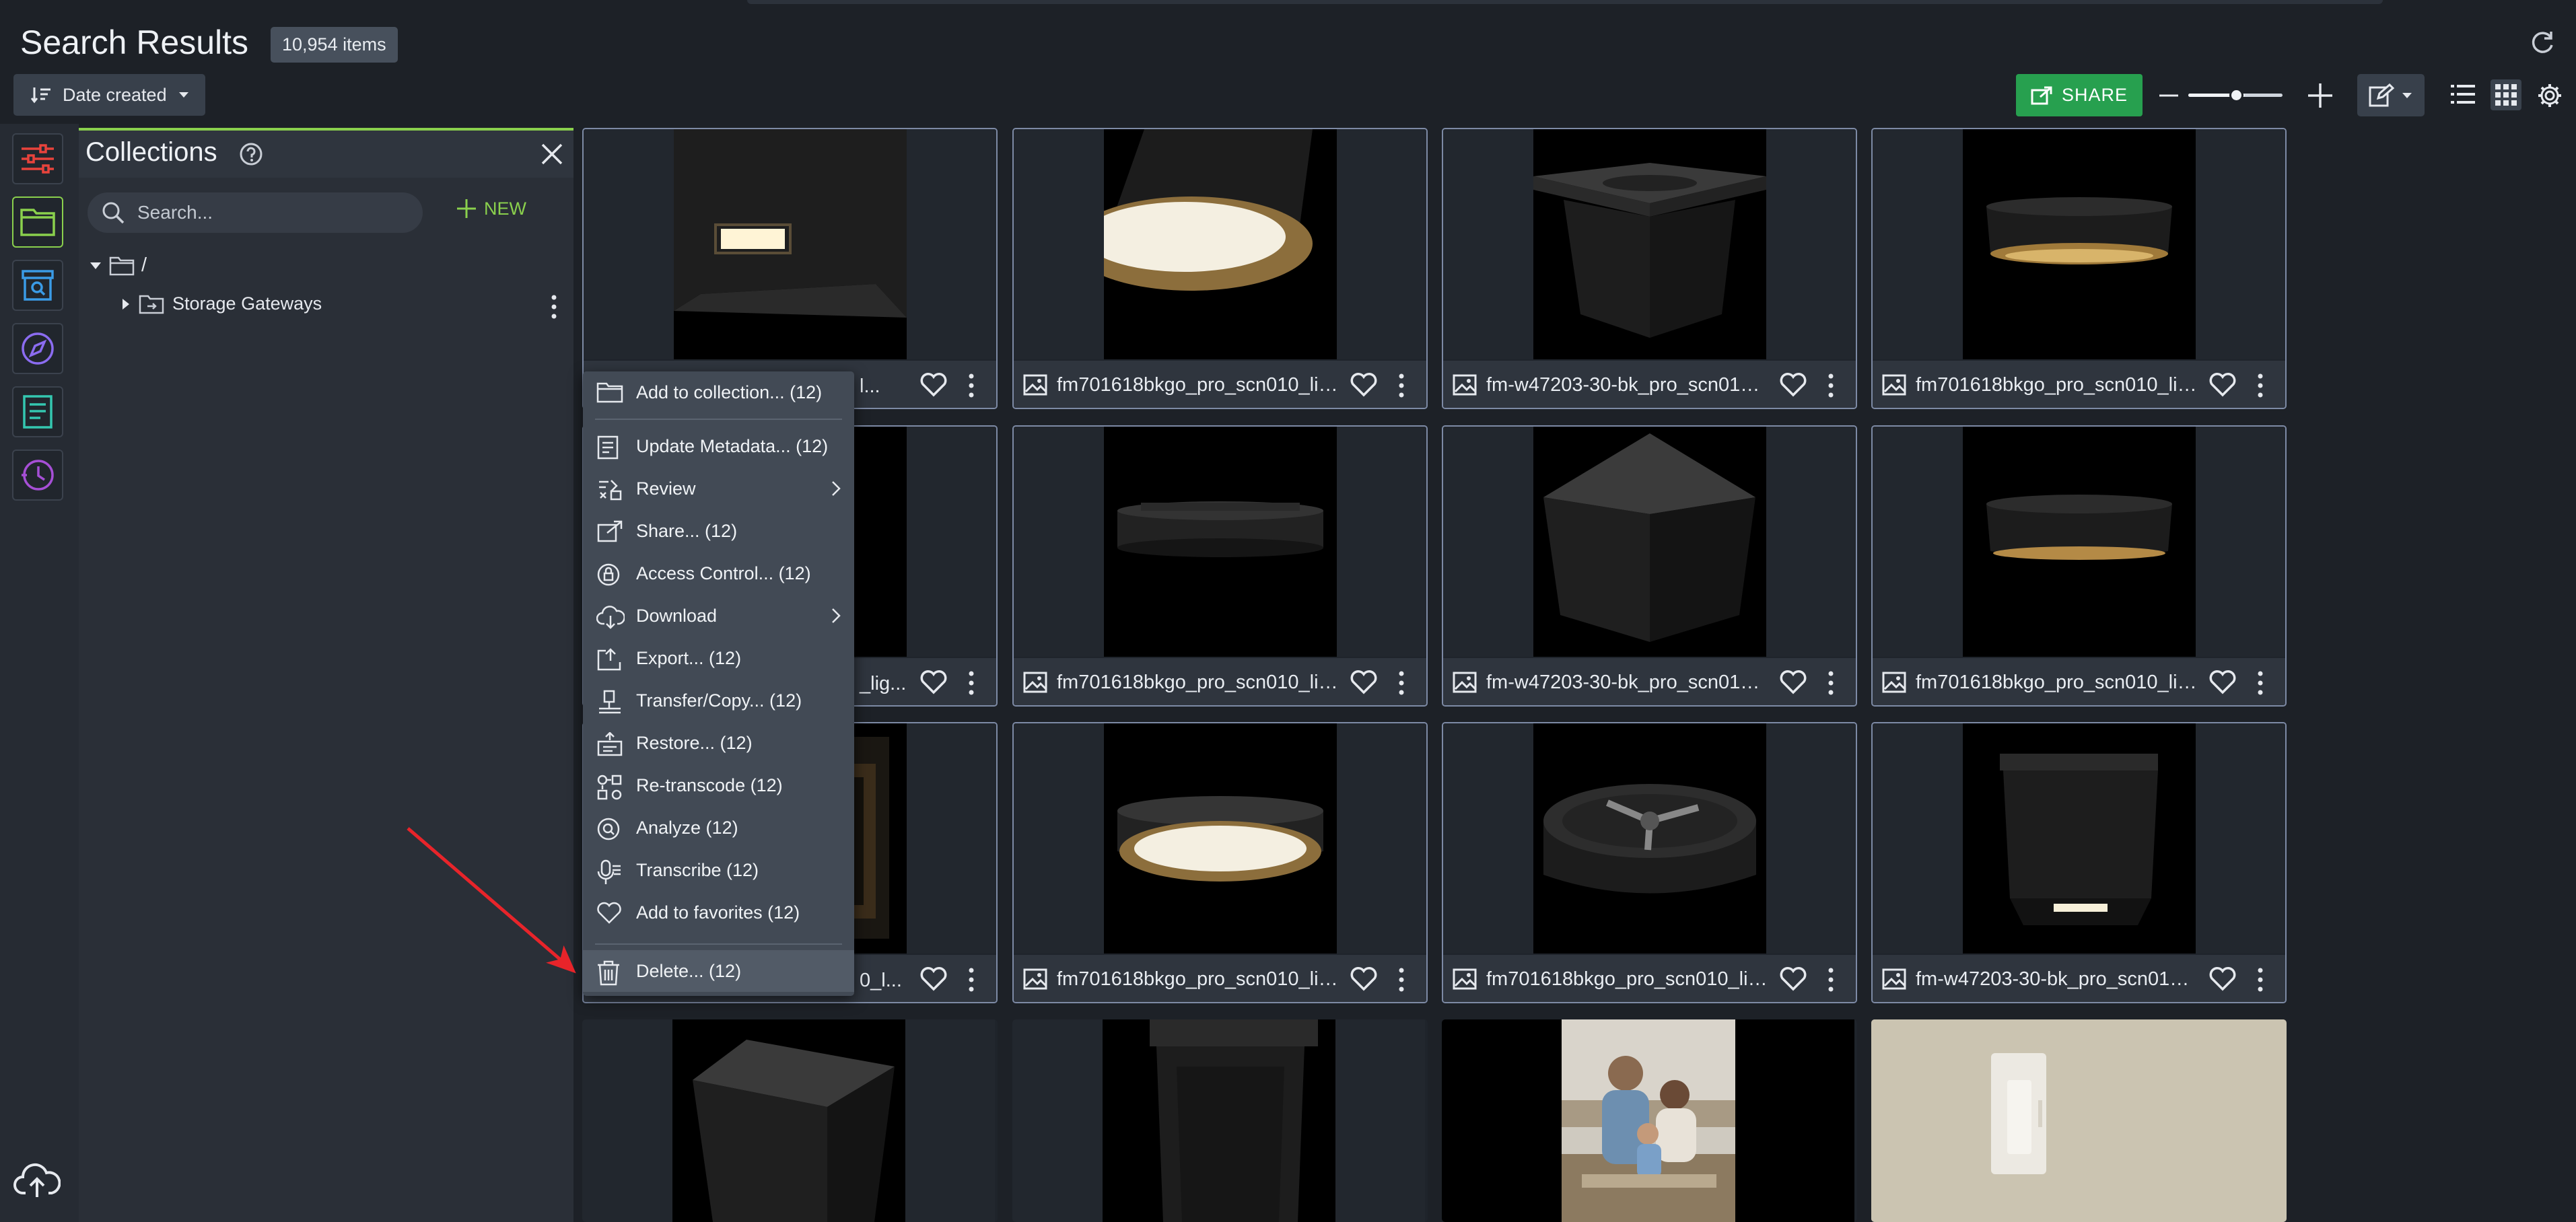 This screenshot has height=1222, width=2576. What do you see at coordinates (2079, 95) in the screenshot?
I see `share-button: SHARE` at bounding box center [2079, 95].